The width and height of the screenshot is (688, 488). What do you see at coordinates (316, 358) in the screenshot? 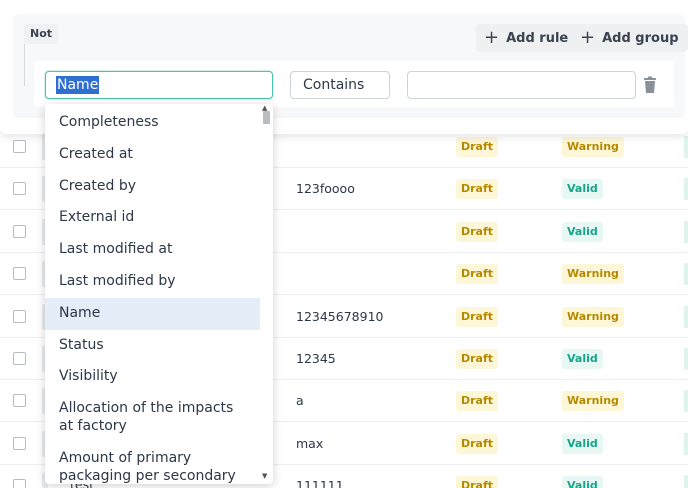
I see `row-code: 12345` at bounding box center [316, 358].